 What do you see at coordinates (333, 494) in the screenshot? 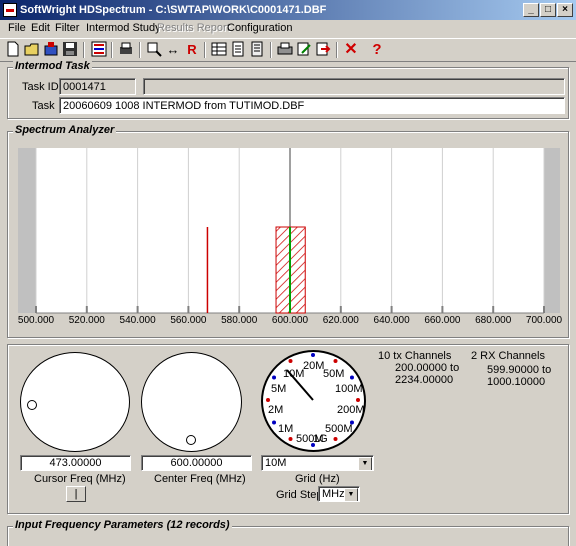
I see `grid-step-value: MHz` at bounding box center [333, 494].